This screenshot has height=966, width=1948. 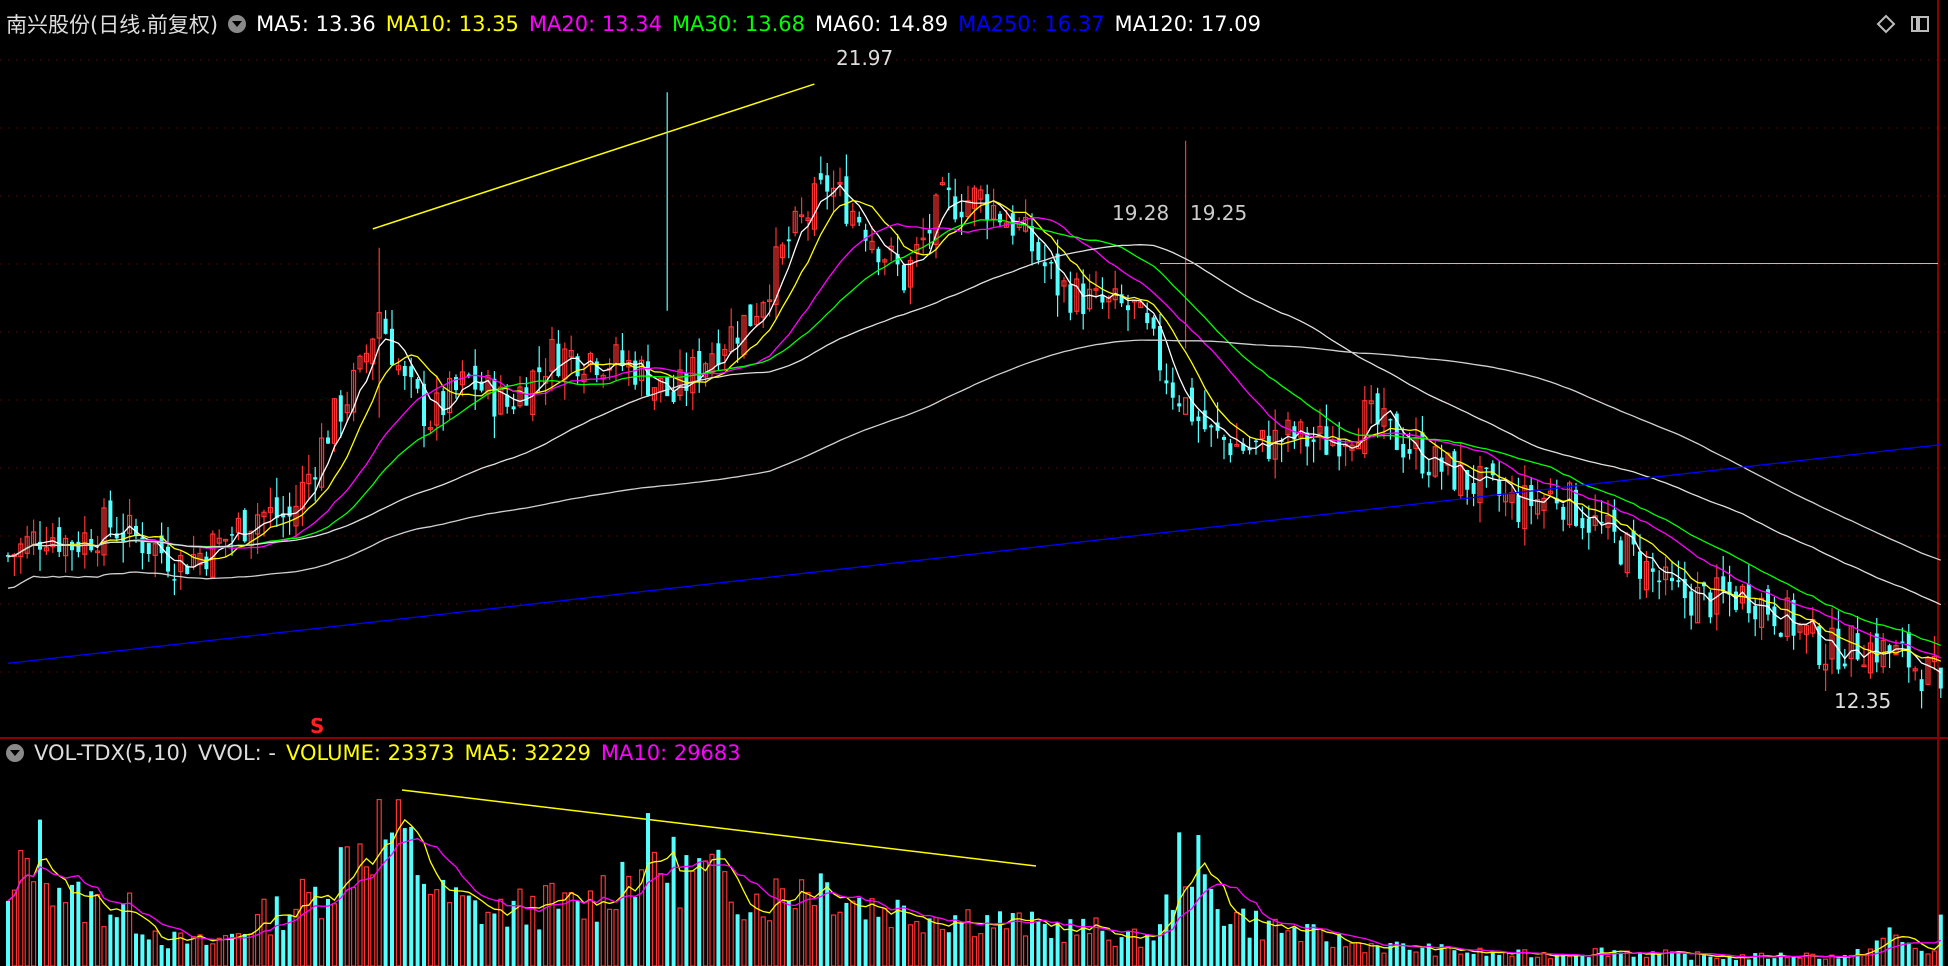 What do you see at coordinates (112, 25) in the screenshot?
I see `stock-title: 南兴股份(日线.前复权)` at bounding box center [112, 25].